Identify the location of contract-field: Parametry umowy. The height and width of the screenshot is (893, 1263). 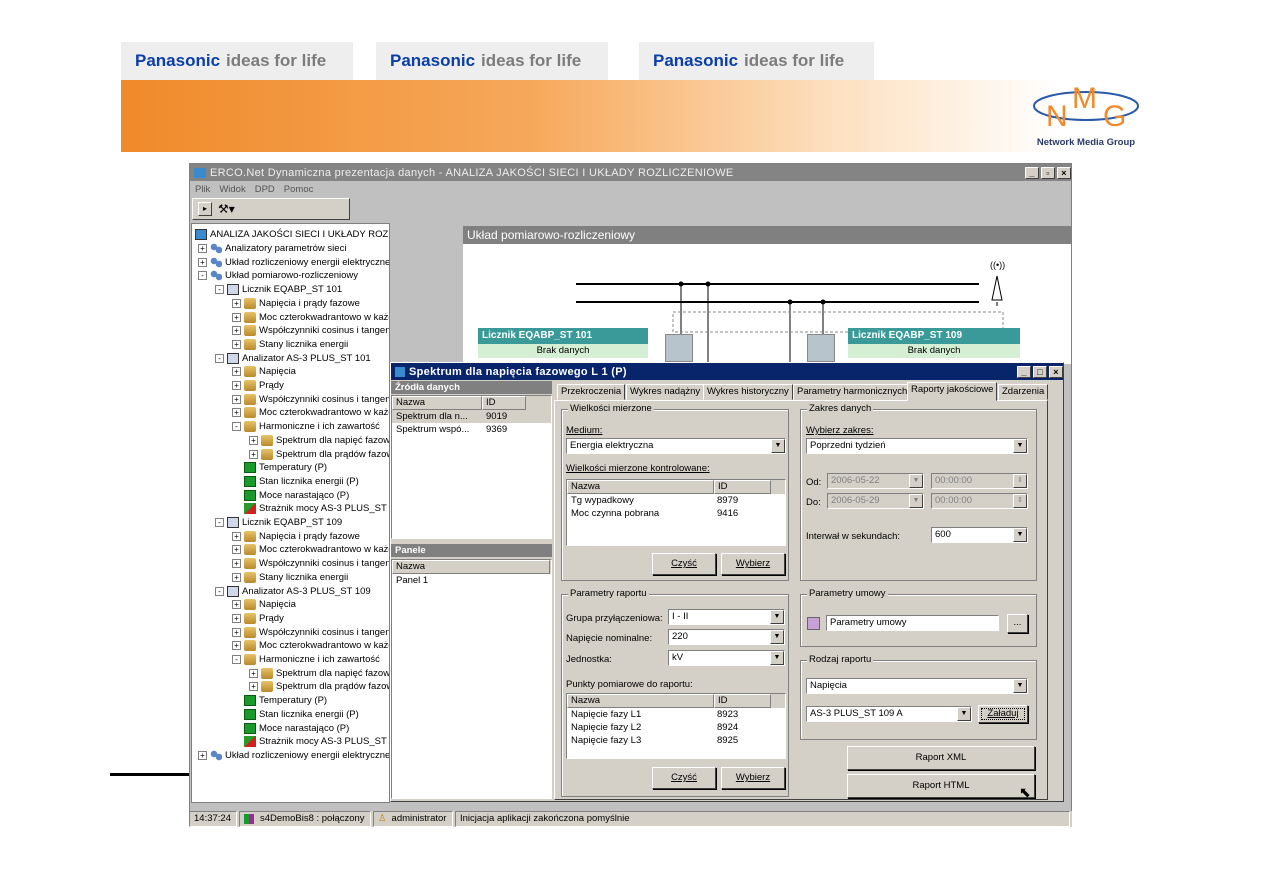
(912, 623).